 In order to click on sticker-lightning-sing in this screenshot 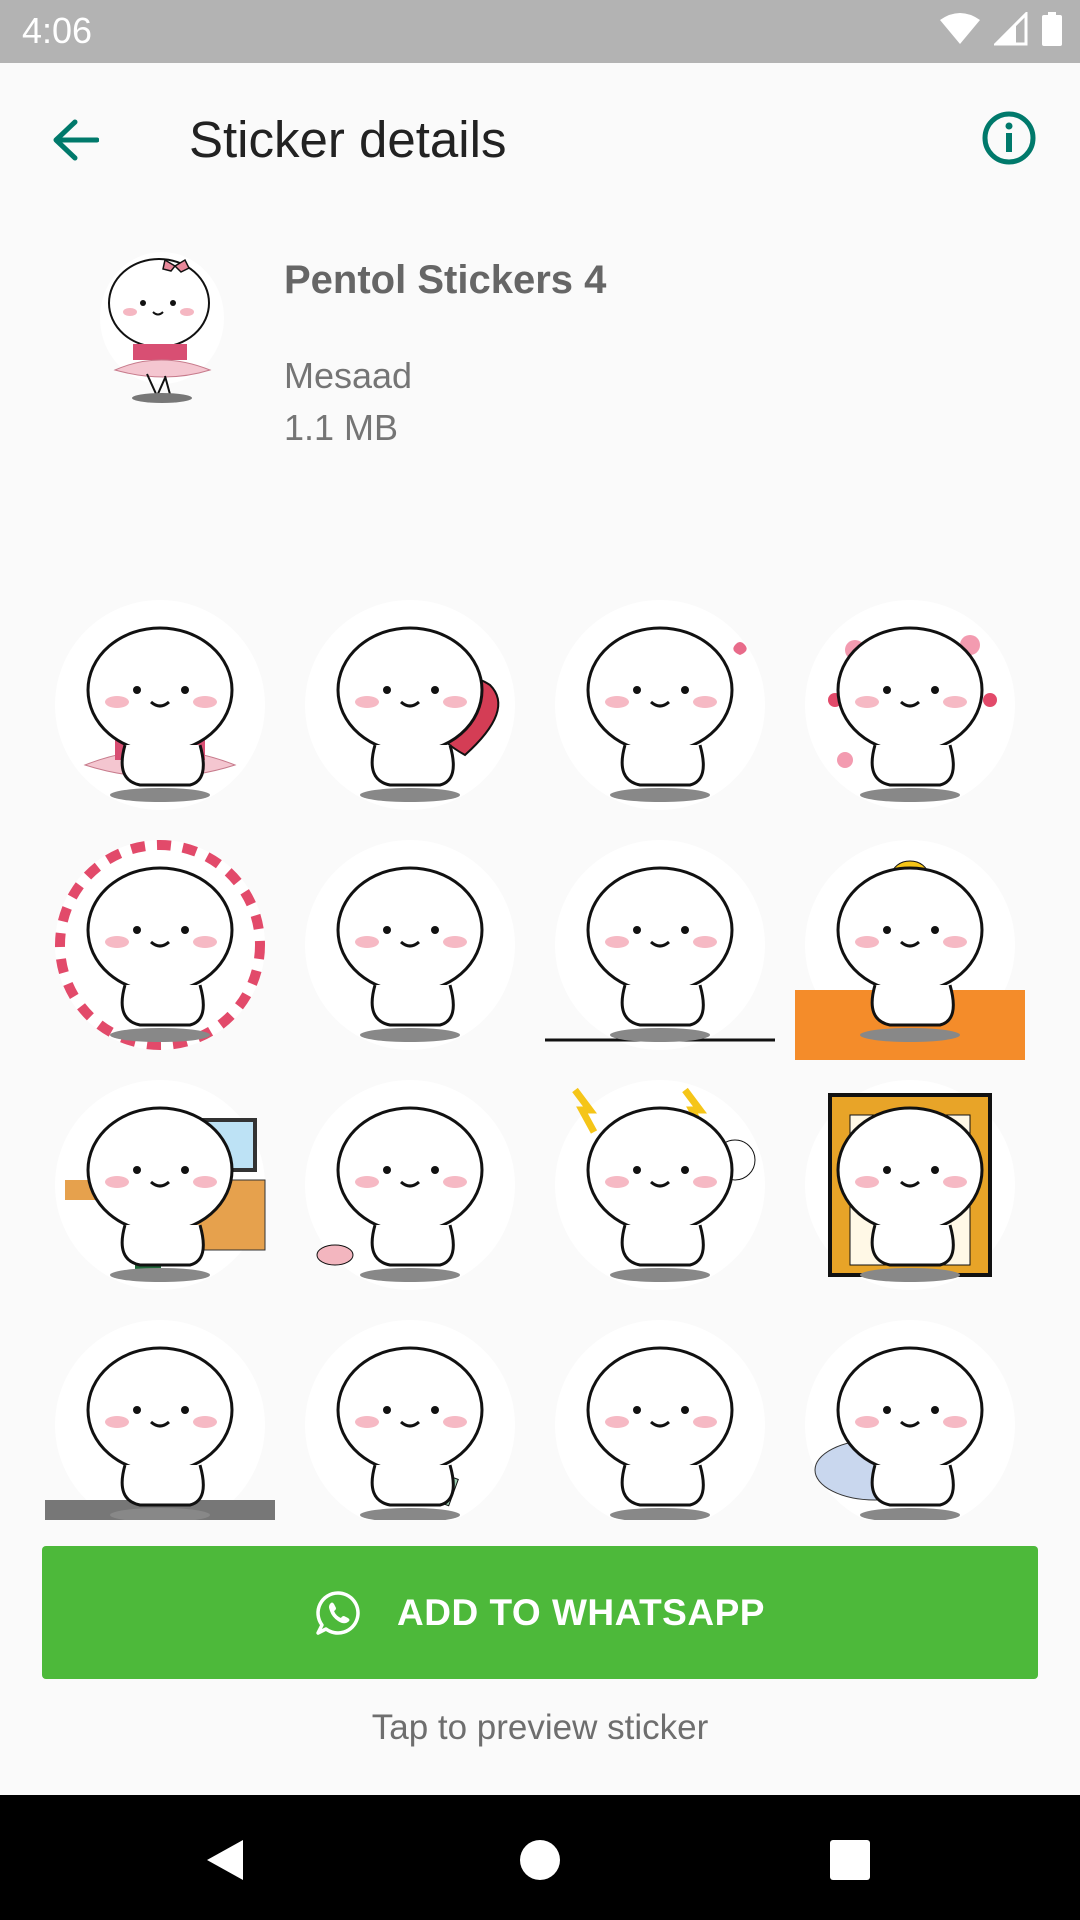, I will do `click(660, 1185)`.